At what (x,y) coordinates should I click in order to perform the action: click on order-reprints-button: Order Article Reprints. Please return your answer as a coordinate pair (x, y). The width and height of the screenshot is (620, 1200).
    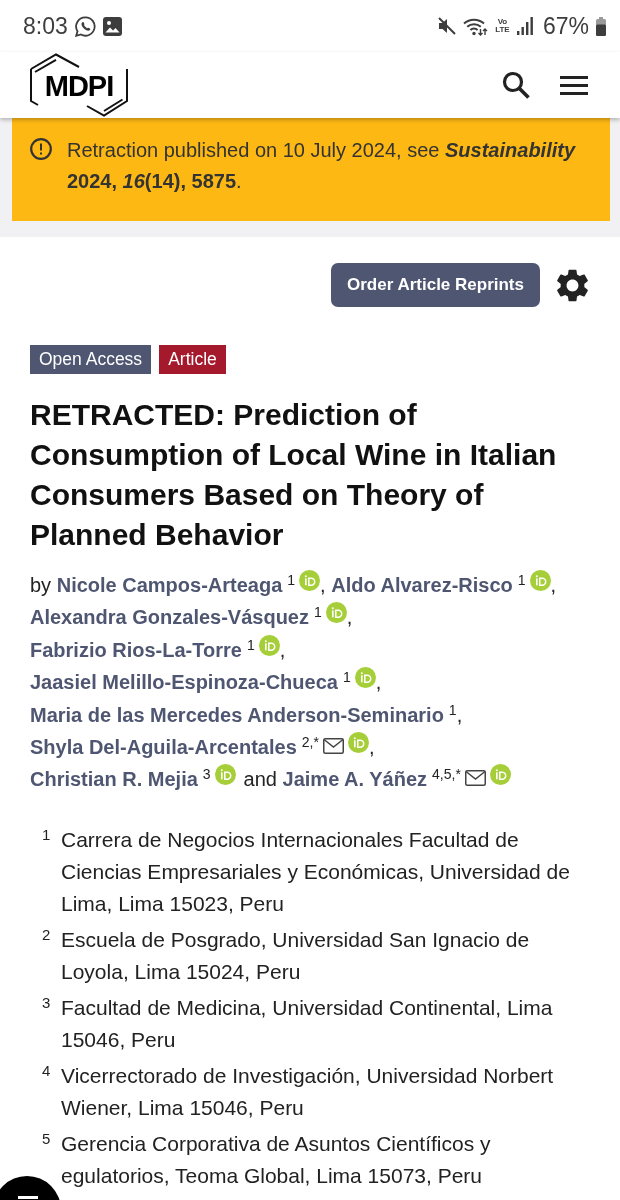
    Looking at the image, I should click on (435, 285).